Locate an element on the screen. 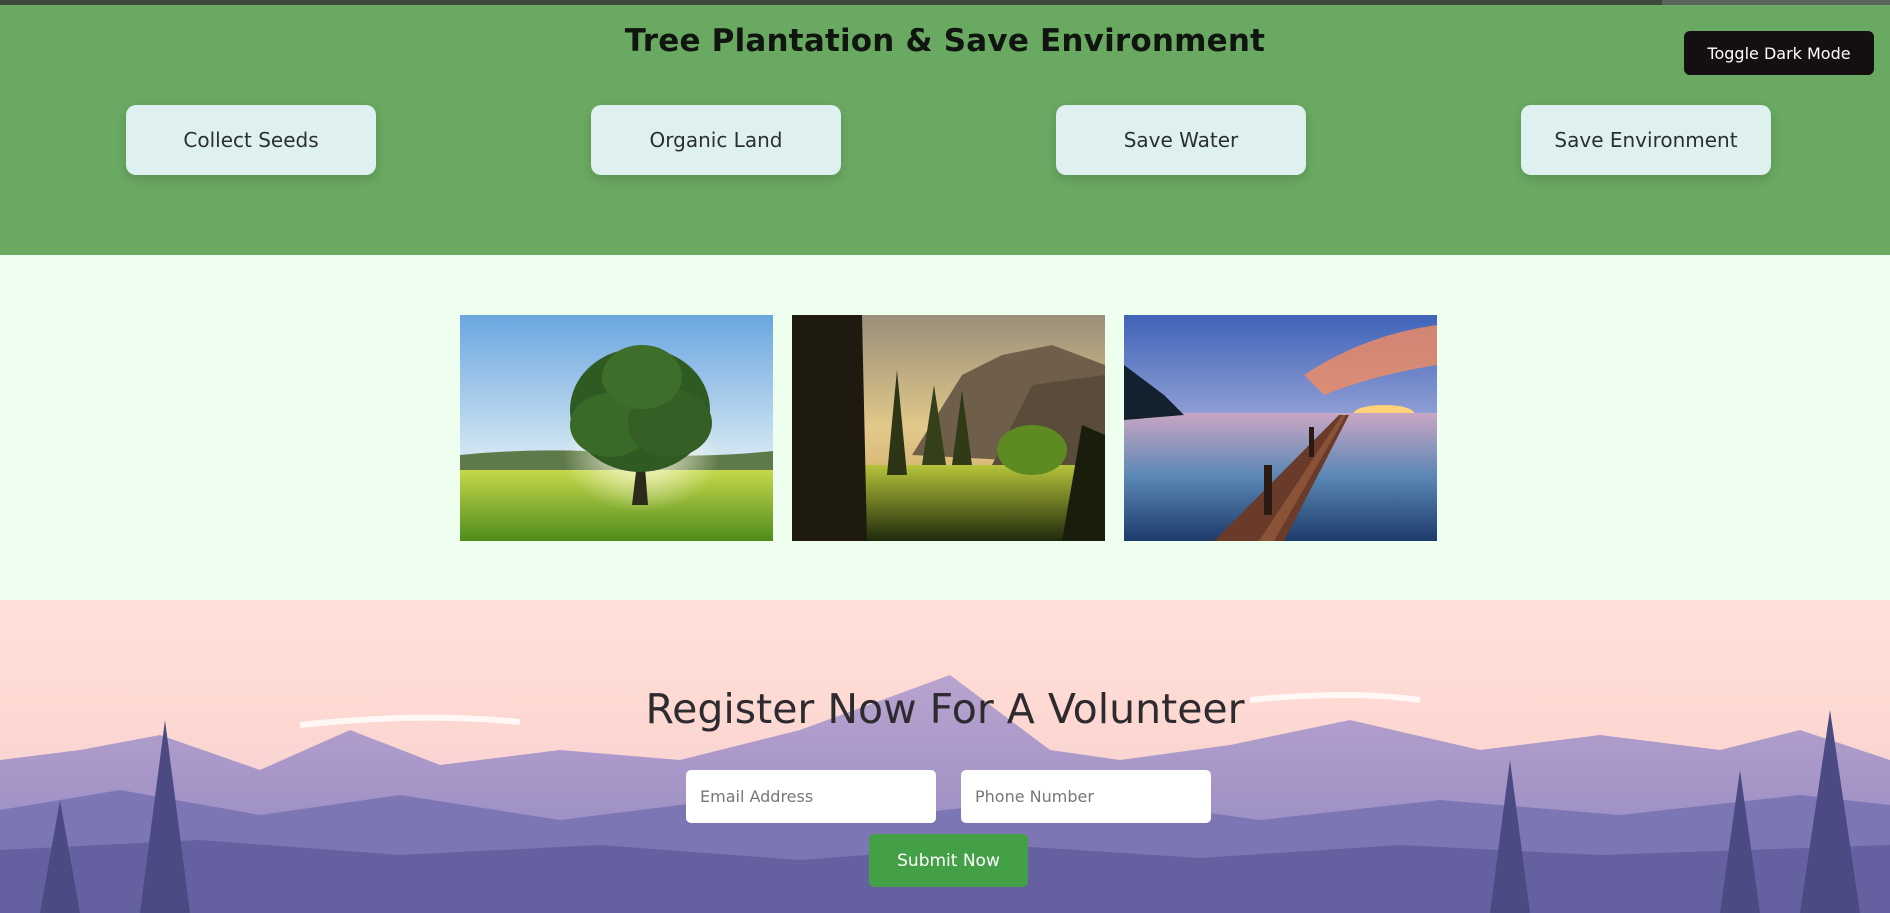  register-title: Register Now For A Volunteer is located at coordinates (945, 709).